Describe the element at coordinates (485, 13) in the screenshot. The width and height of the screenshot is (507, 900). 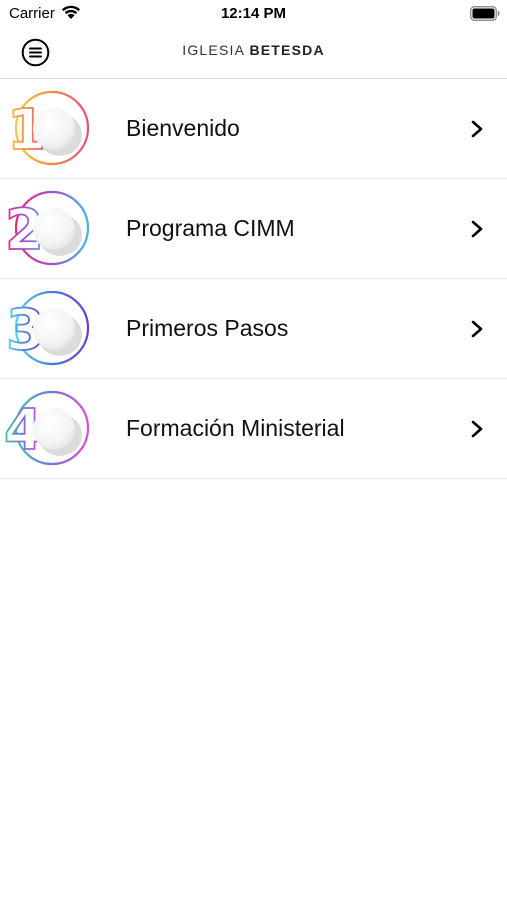
I see `battery-icon` at that location.